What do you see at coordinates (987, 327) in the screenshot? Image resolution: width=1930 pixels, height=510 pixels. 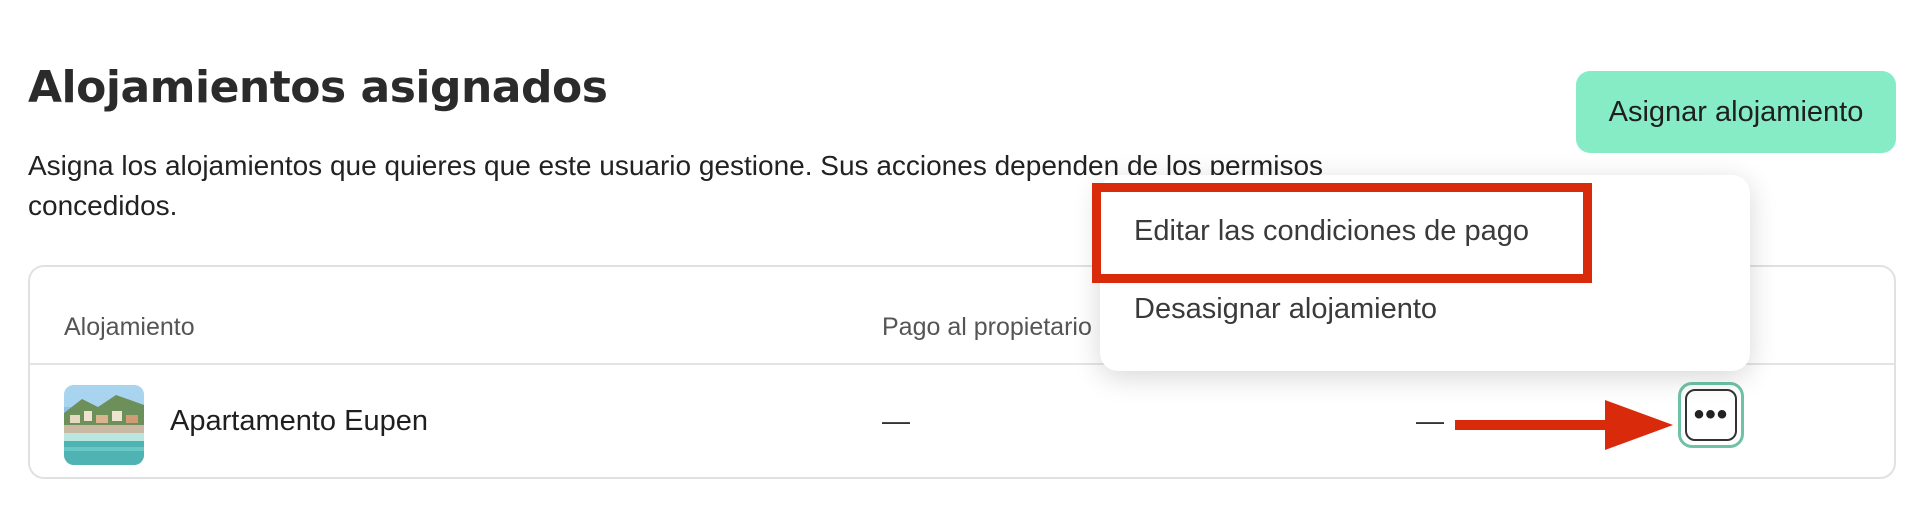 I see `column-header-owner-payment: Pago al propietario` at bounding box center [987, 327].